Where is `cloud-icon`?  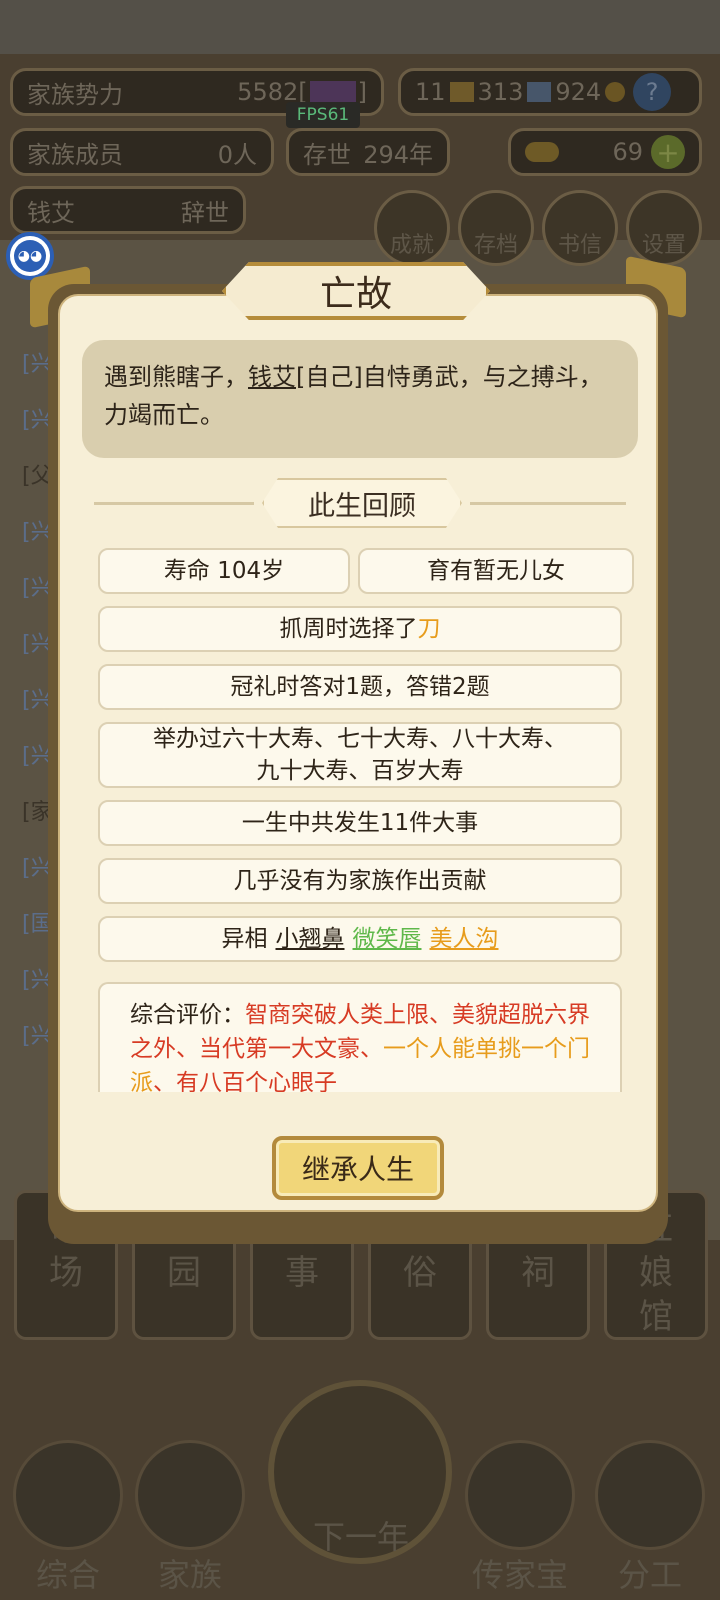
cloud-icon is located at coordinates (520, 1495).